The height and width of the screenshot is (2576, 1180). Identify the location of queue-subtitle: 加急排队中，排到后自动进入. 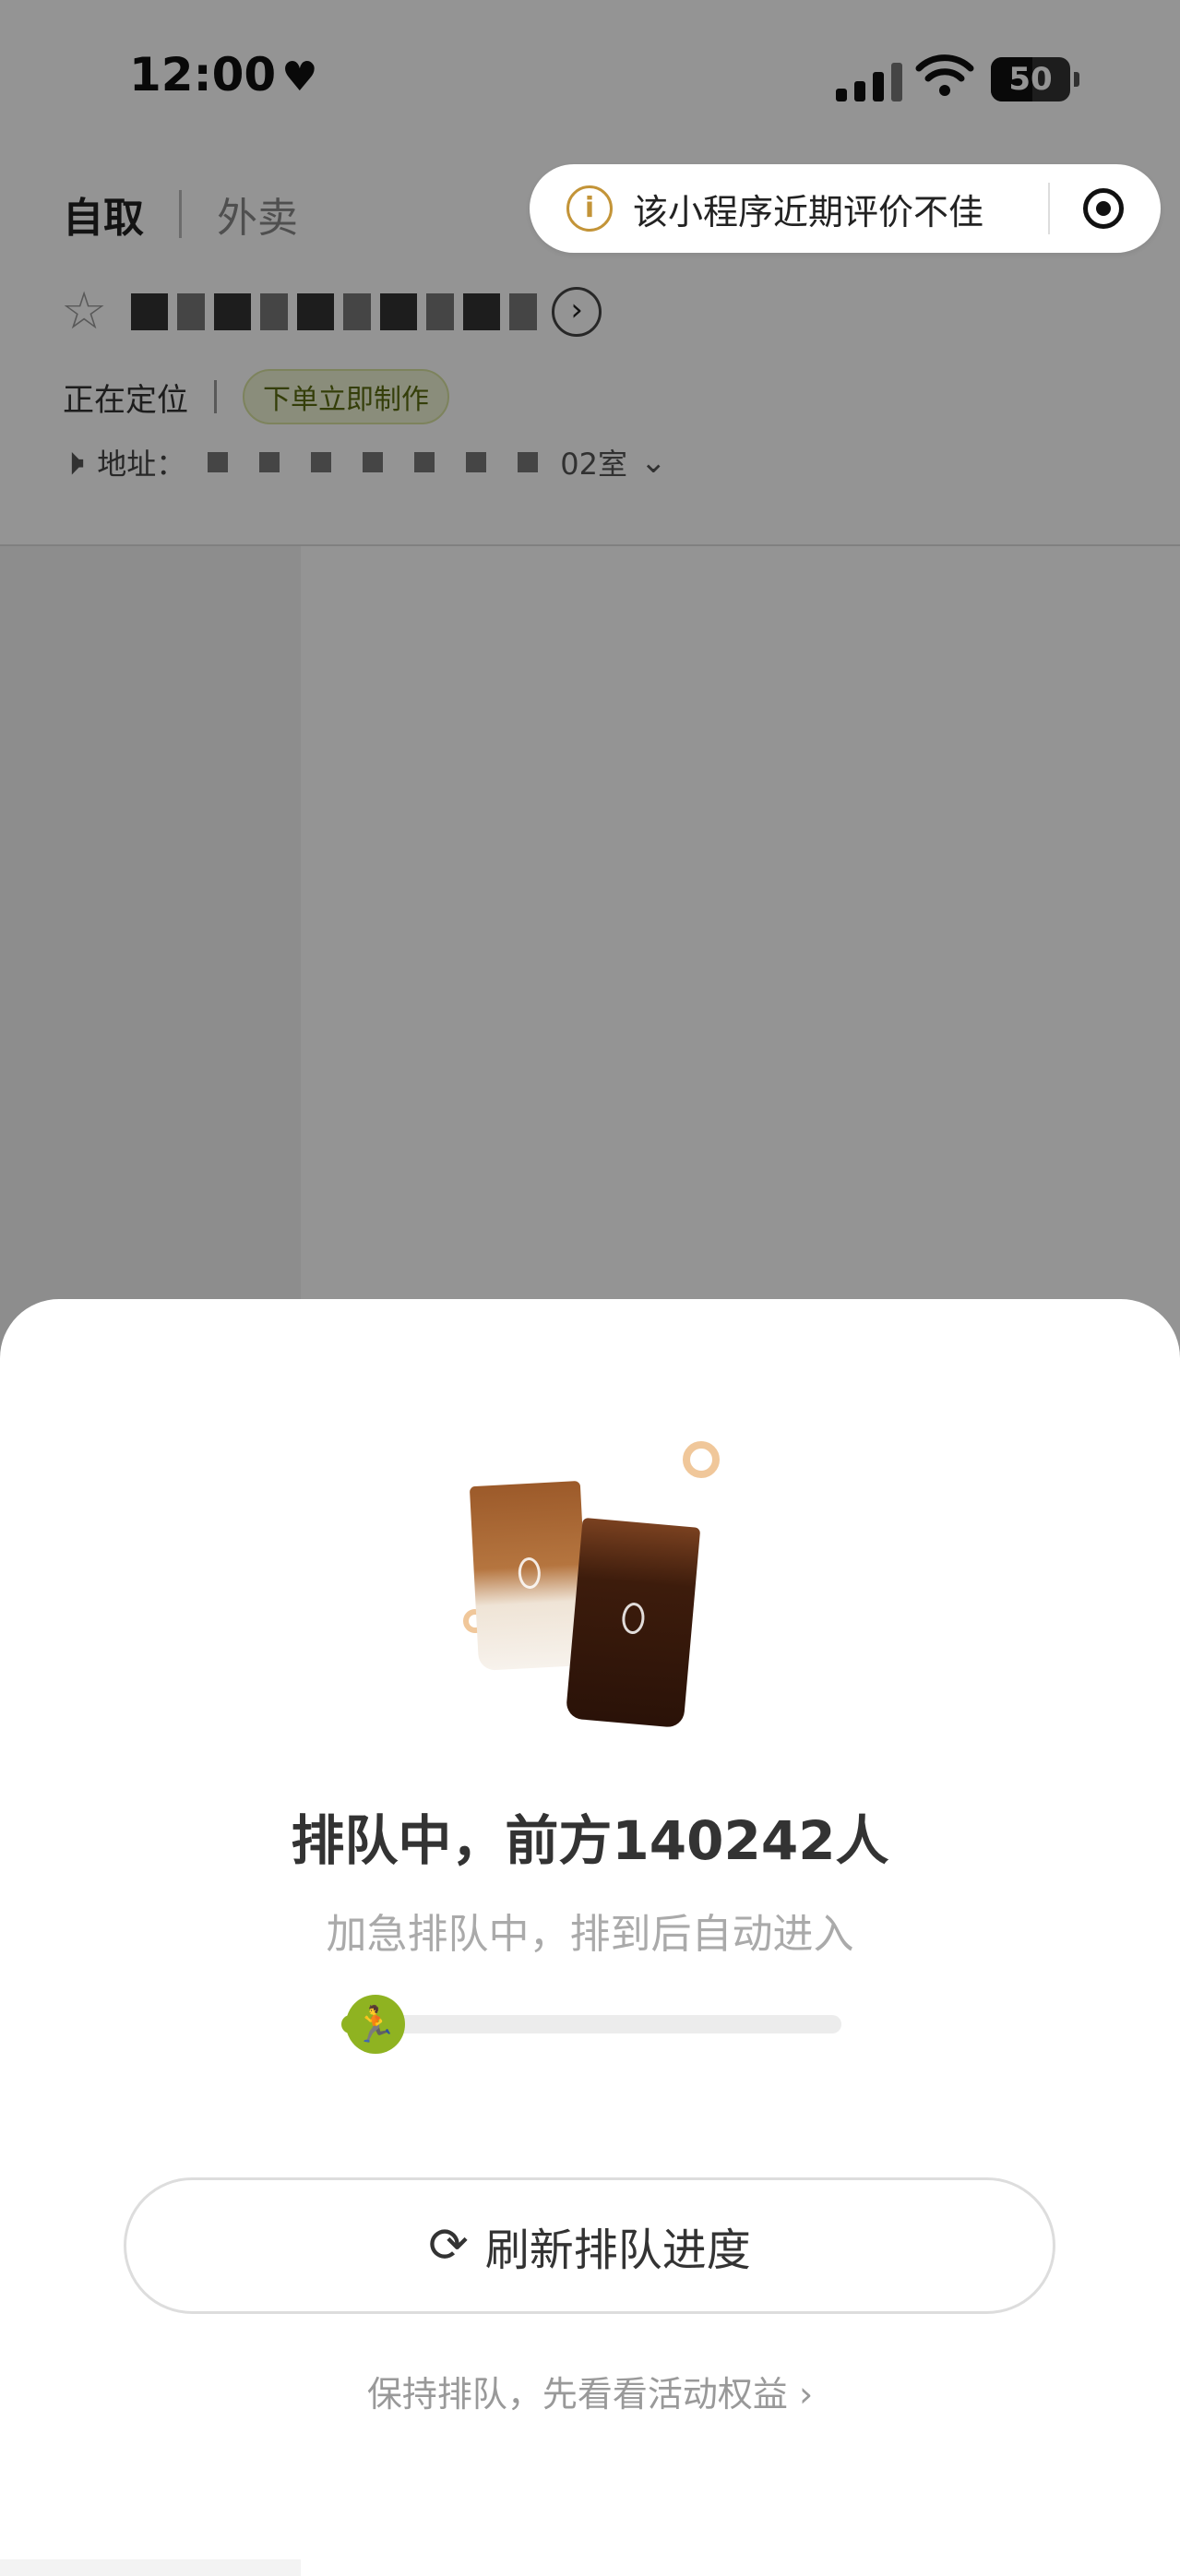
(590, 1935).